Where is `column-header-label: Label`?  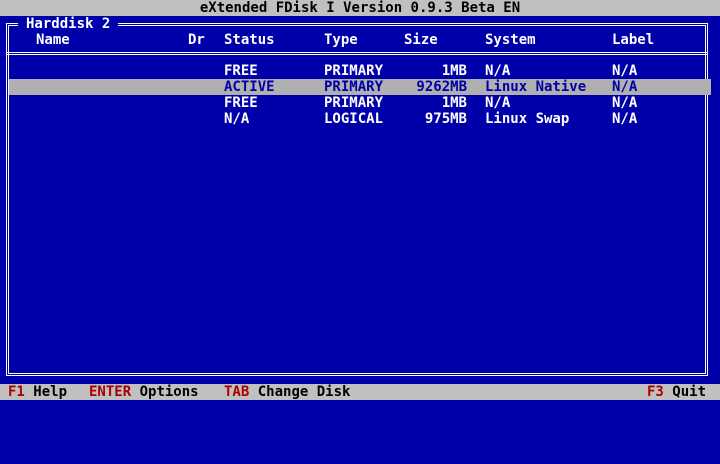 column-header-label: Label is located at coordinates (633, 40).